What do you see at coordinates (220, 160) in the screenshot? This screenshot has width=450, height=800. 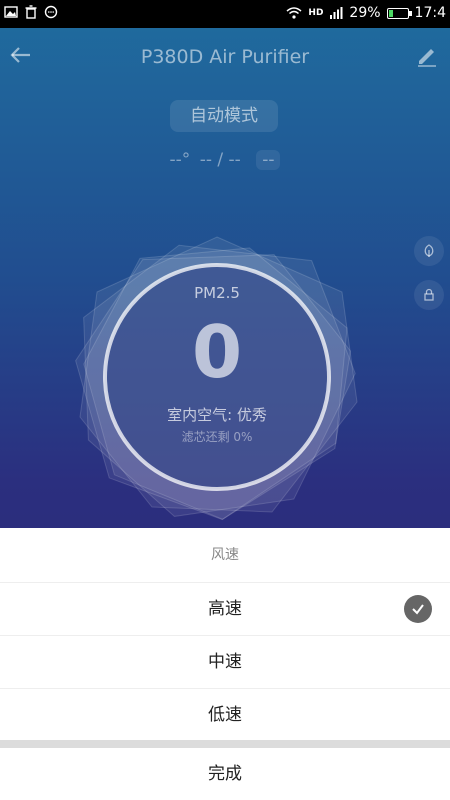 I see `humidity-value: -- / --` at bounding box center [220, 160].